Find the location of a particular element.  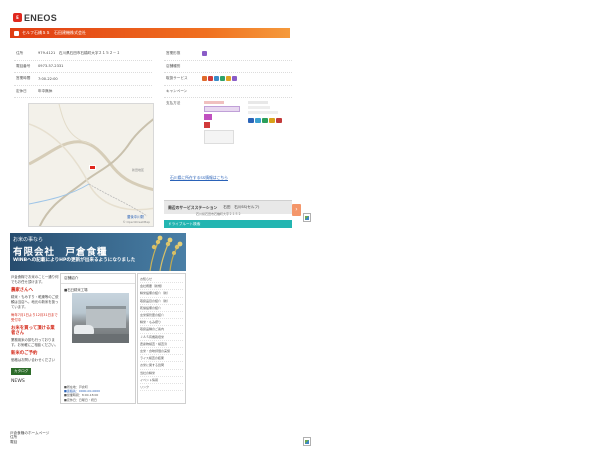

buyers-heading: お米を買って頂ける業者さん is located at coordinates (33, 331).